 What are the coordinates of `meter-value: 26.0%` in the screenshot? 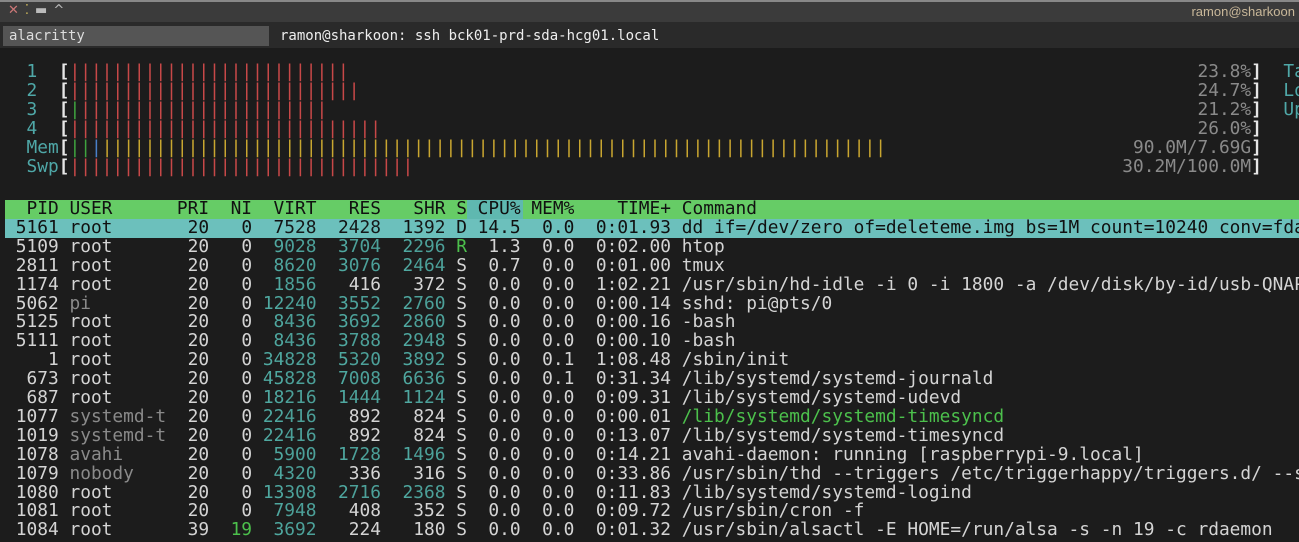 It's located at (1224, 128).